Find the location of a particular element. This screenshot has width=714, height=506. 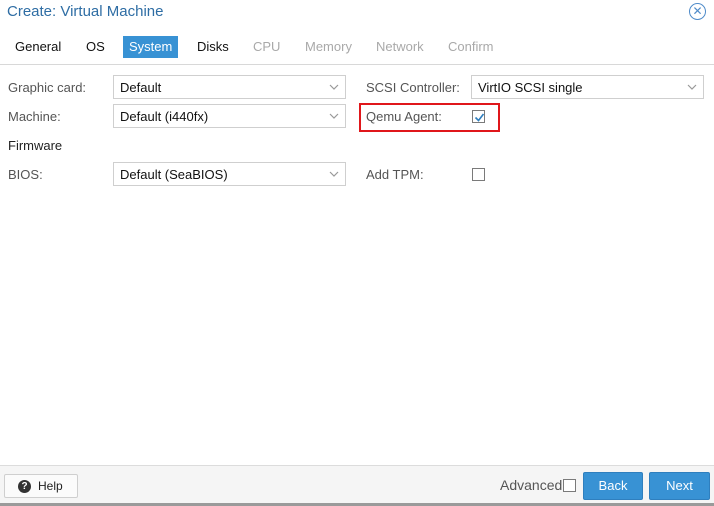

tab-network: Network is located at coordinates (400, 46).